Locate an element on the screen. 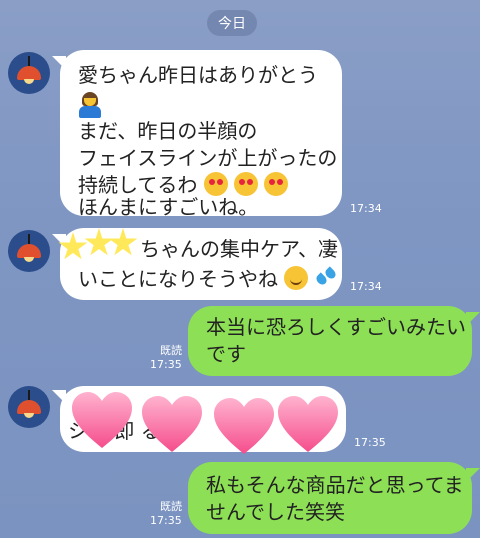 The image size is (480, 538). sweat-droplets-icon is located at coordinates (326, 278).